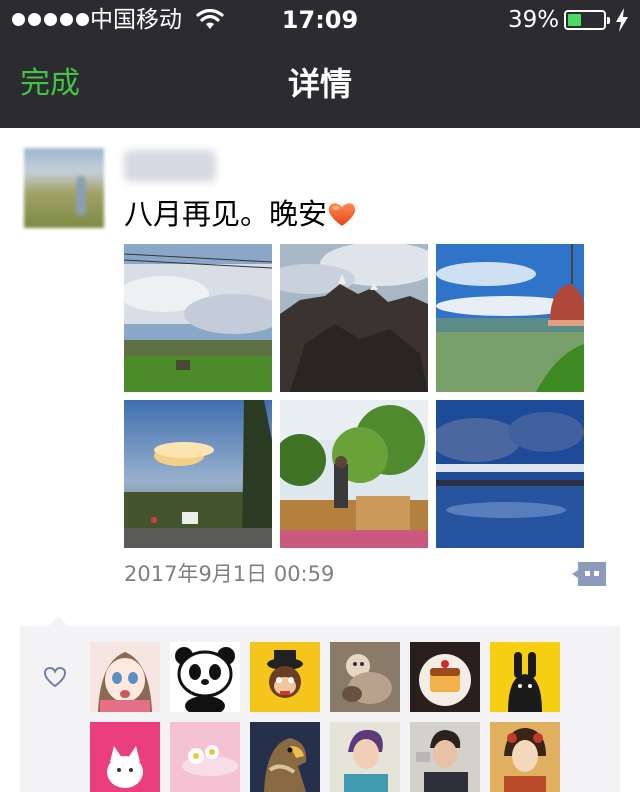  What do you see at coordinates (622, 20) in the screenshot?
I see `charging-bolt-icon` at bounding box center [622, 20].